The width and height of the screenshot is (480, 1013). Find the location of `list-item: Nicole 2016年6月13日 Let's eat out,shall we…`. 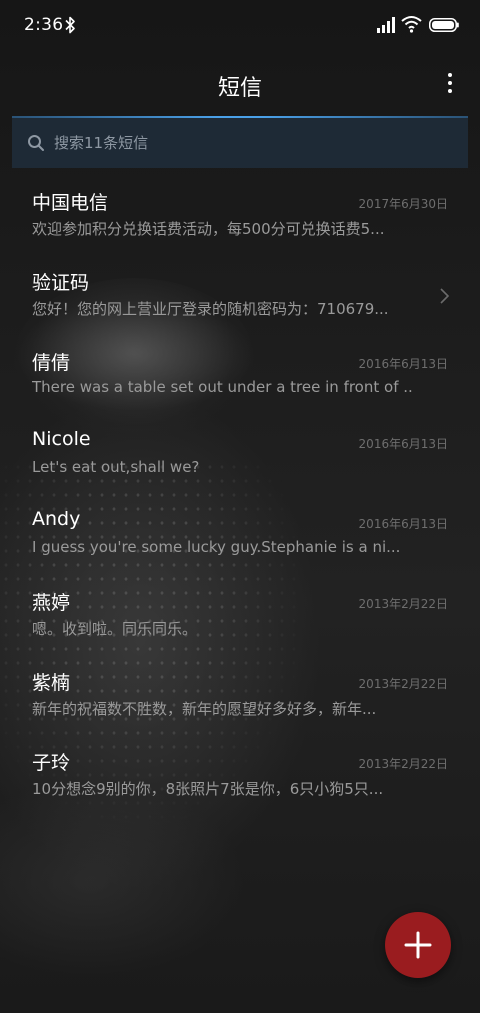

list-item: Nicole 2016年6月13日 Let's eat out,shall we… is located at coordinates (240, 462).